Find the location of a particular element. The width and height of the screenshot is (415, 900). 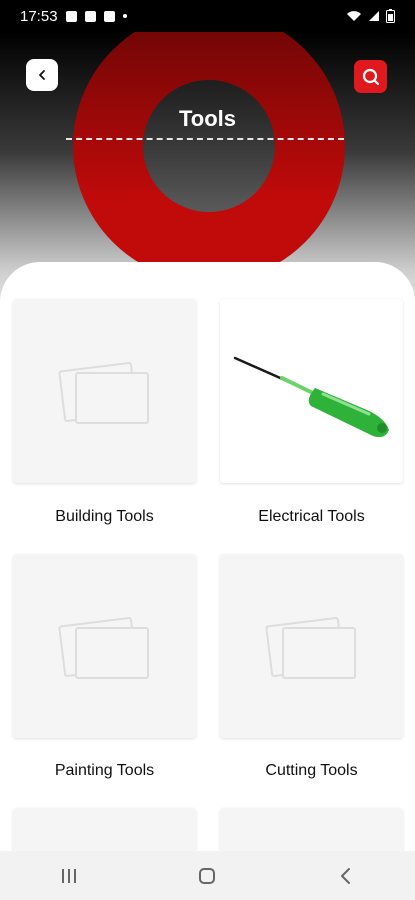

home-icon is located at coordinates (207, 875).